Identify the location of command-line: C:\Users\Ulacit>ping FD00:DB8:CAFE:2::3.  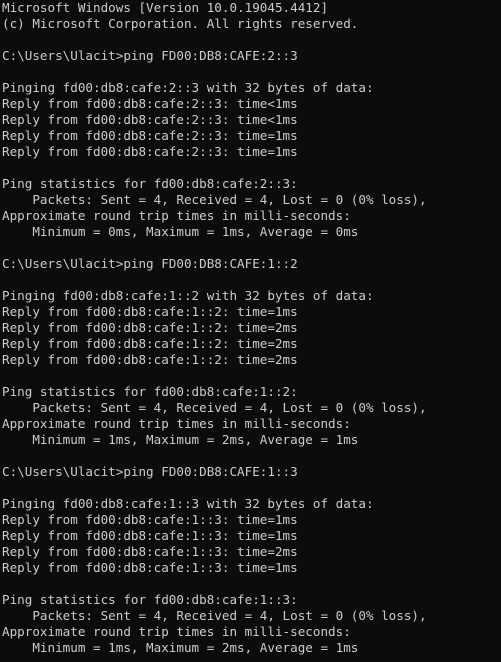
(150, 55).